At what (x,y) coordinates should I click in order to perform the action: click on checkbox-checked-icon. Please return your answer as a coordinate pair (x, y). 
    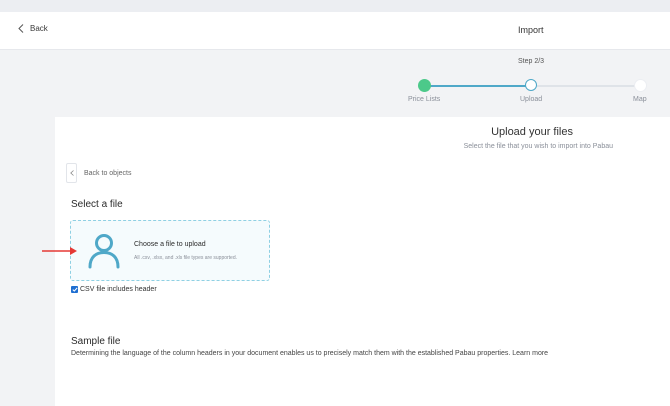
    Looking at the image, I should click on (74, 289).